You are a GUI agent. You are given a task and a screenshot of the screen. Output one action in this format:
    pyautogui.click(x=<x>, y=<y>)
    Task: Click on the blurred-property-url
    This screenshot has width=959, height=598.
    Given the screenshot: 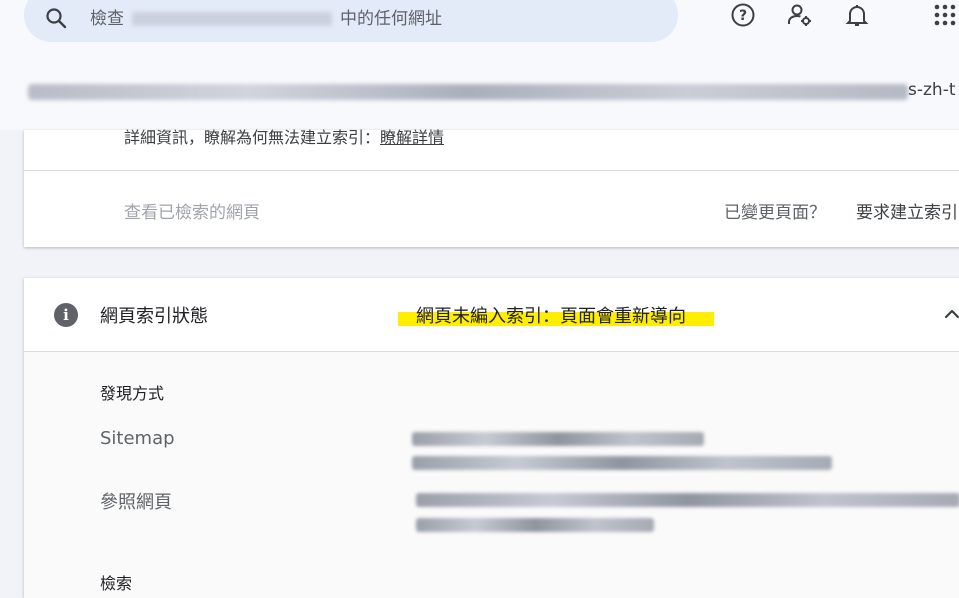 What is the action you would take?
    pyautogui.click(x=232, y=19)
    